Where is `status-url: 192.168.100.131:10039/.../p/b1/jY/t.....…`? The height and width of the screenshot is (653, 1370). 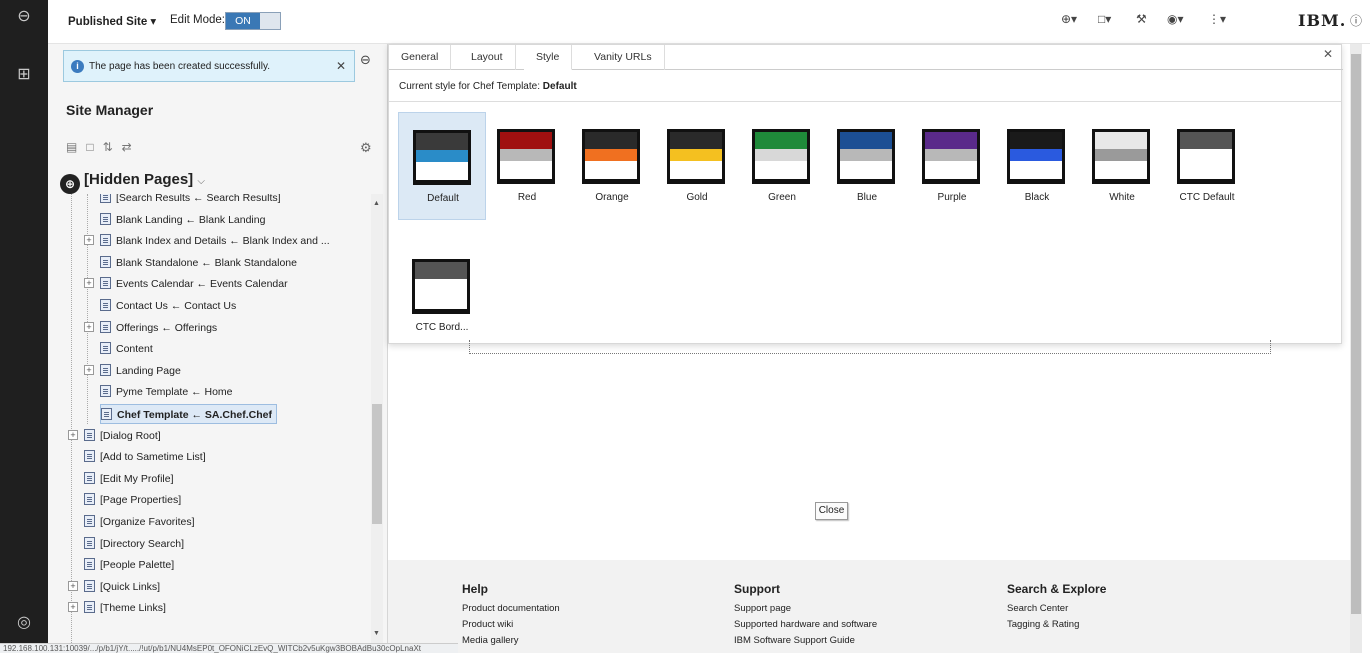 status-url: 192.168.100.131:10039/.../p/b1/jY/t.....… is located at coordinates (229, 648).